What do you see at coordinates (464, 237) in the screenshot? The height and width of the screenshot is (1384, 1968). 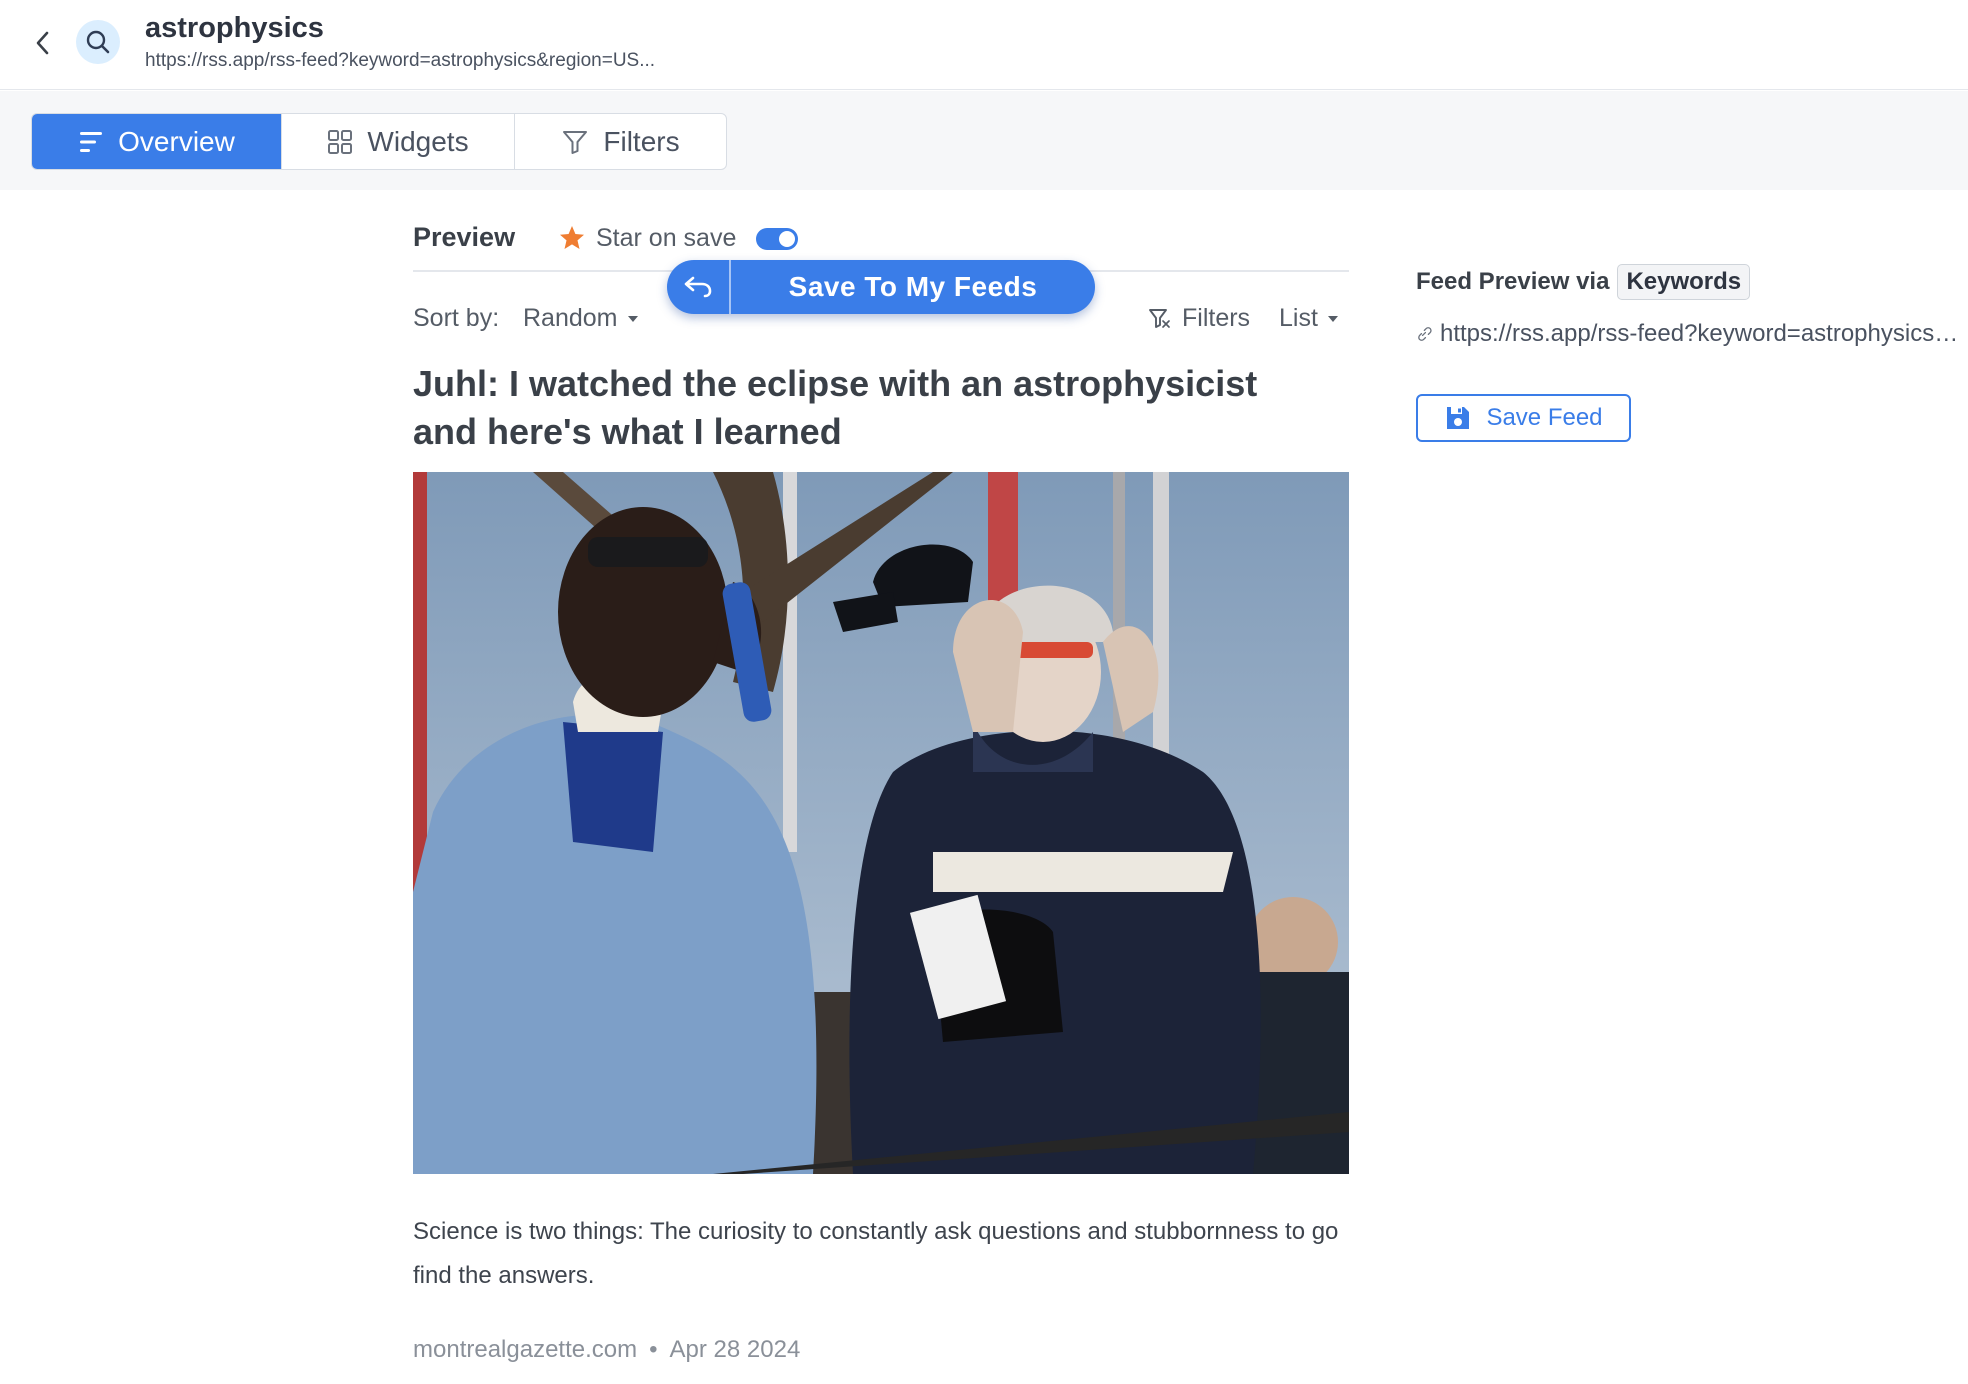 I see `preview-title: Preview` at bounding box center [464, 237].